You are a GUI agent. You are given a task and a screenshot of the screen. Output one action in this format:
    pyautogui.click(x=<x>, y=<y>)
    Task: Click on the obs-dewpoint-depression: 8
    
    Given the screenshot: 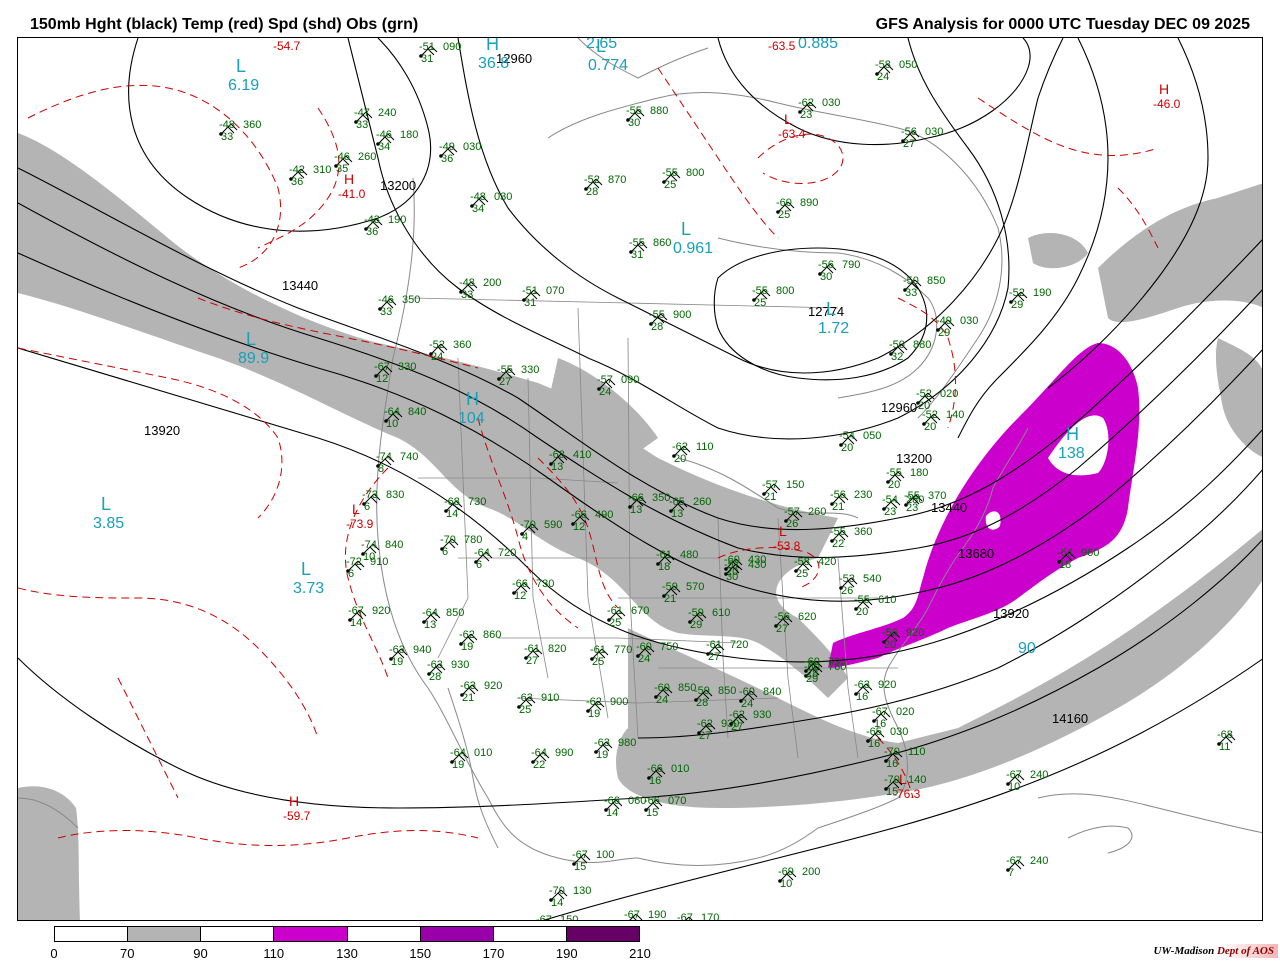 What is the action you would take?
    pyautogui.click(x=381, y=469)
    